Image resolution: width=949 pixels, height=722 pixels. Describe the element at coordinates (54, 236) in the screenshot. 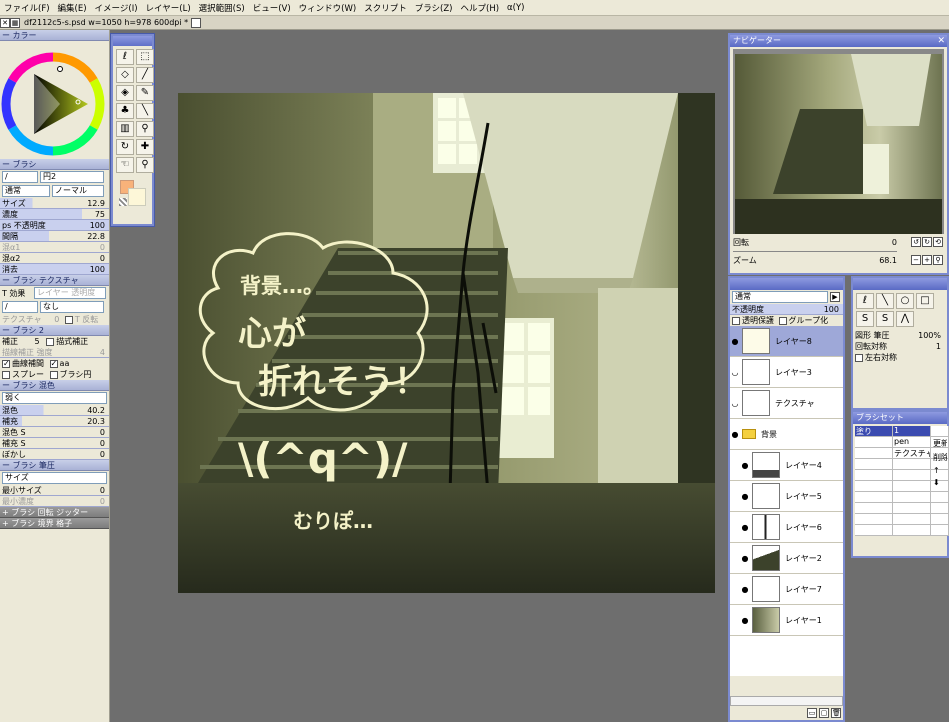

I see `interval-slider: 間隔 22.8` at that location.